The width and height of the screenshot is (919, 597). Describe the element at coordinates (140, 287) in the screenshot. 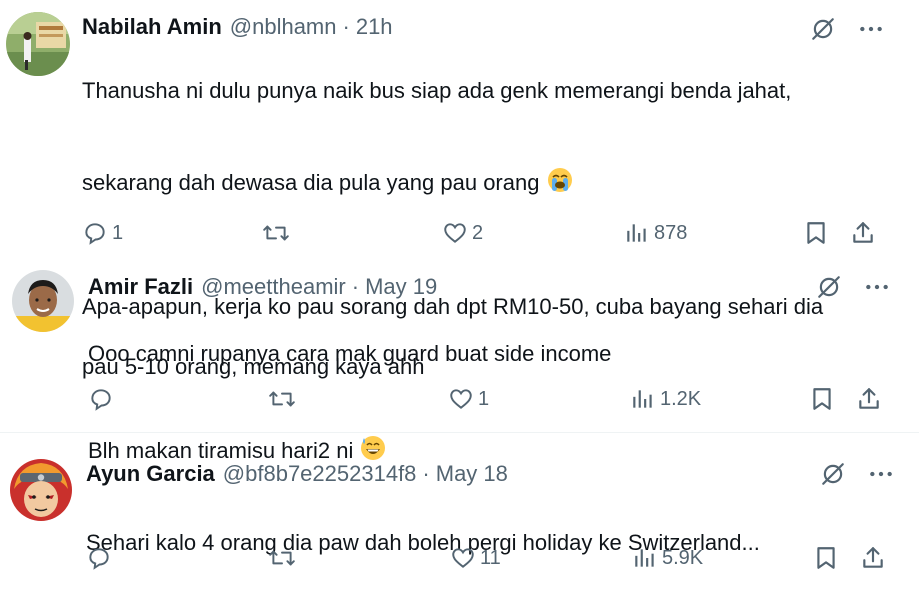

I see `display-name: Amir Fazli` at that location.